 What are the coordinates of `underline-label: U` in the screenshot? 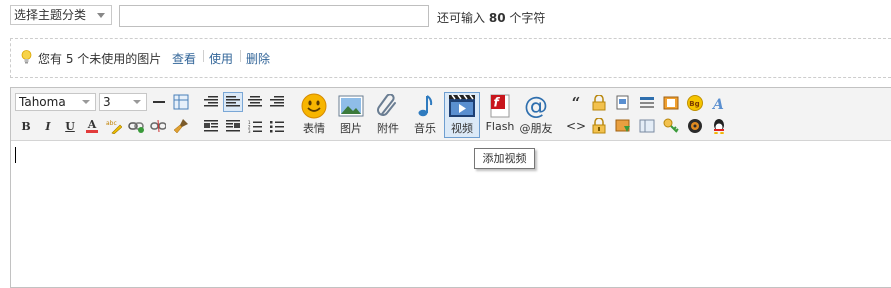 It's located at (70, 126).